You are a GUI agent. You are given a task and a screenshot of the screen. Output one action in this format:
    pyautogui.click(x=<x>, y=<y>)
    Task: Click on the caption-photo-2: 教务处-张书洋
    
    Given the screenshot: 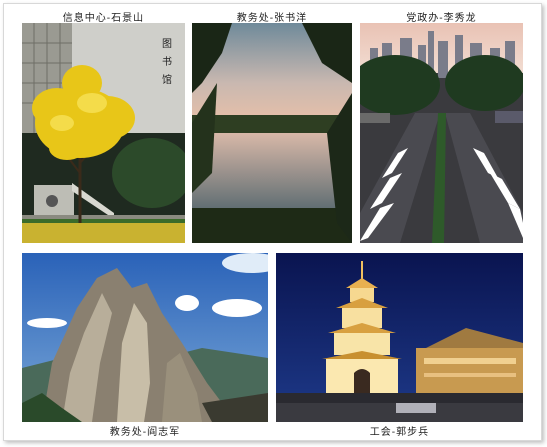 What is the action you would take?
    pyautogui.click(x=272, y=18)
    